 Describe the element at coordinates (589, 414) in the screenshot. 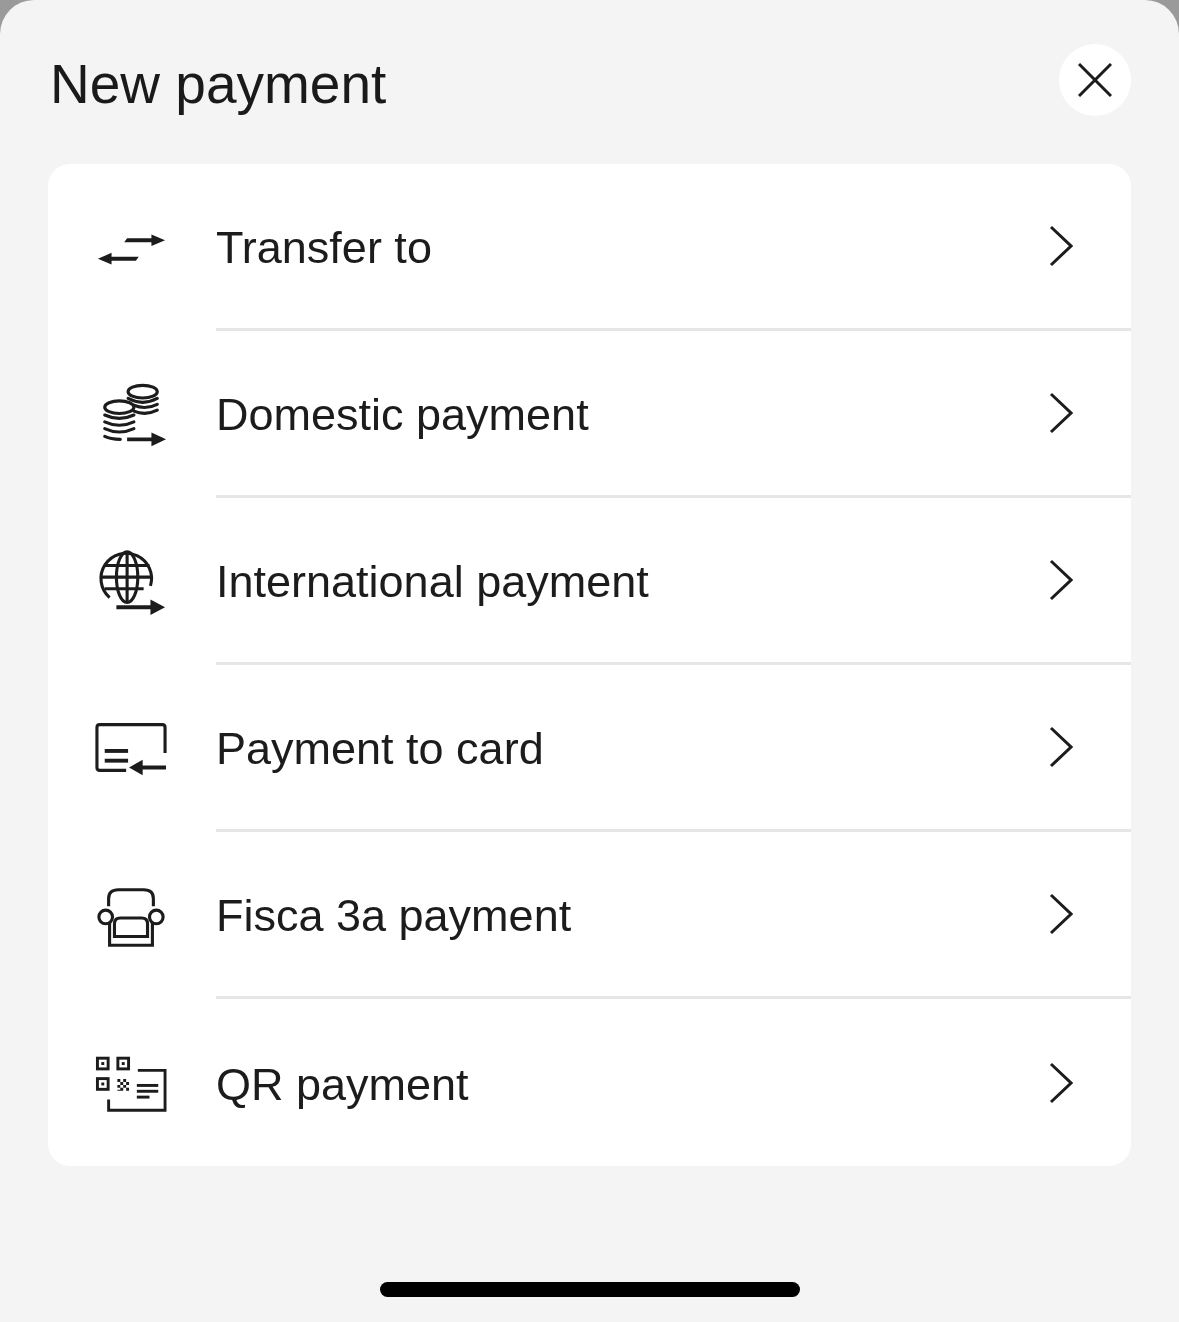

I see `payment-option: Domestic payment` at that location.